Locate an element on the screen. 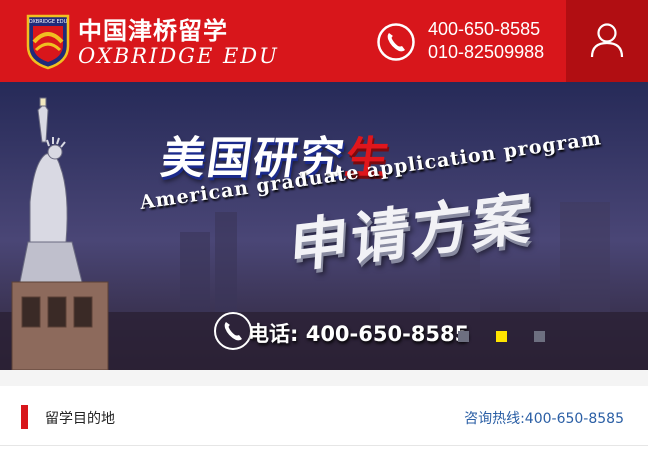 The image size is (648, 460). brand-name-en: OXBRIDGE EDU is located at coordinates (178, 56).